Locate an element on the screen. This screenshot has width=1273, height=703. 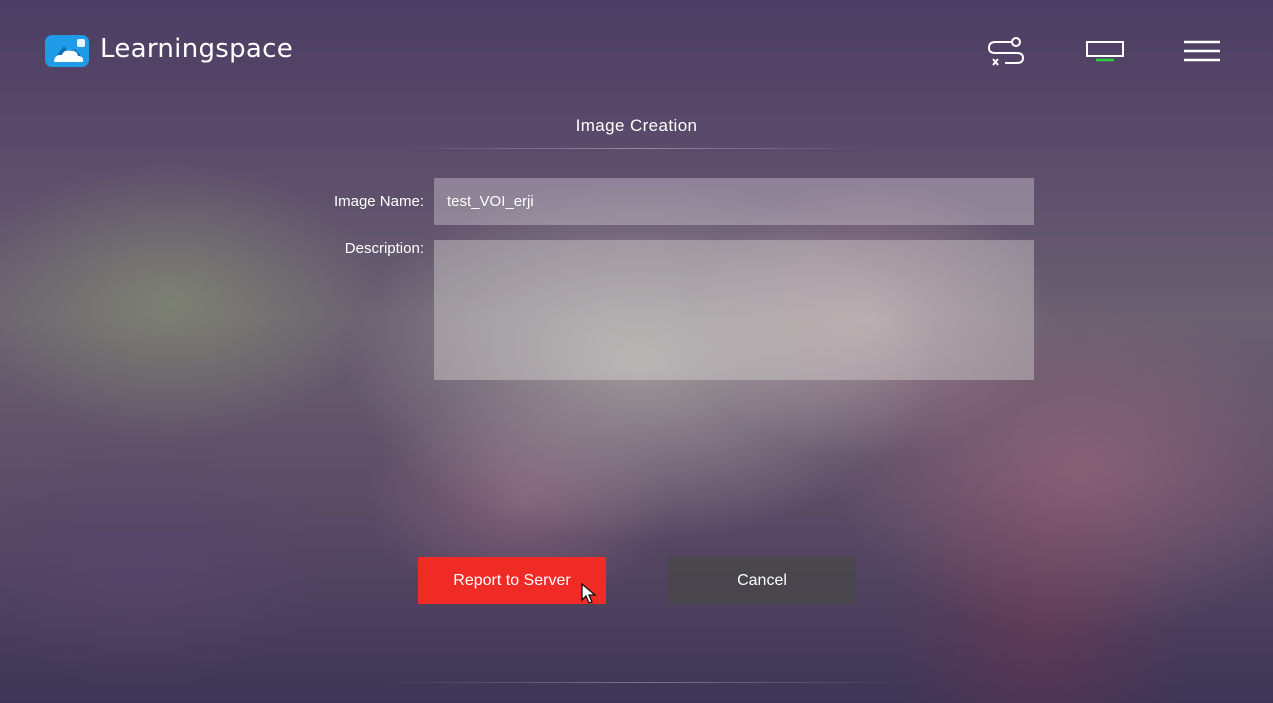
header-bar: Learningspace is located at coordinates (636, 50).